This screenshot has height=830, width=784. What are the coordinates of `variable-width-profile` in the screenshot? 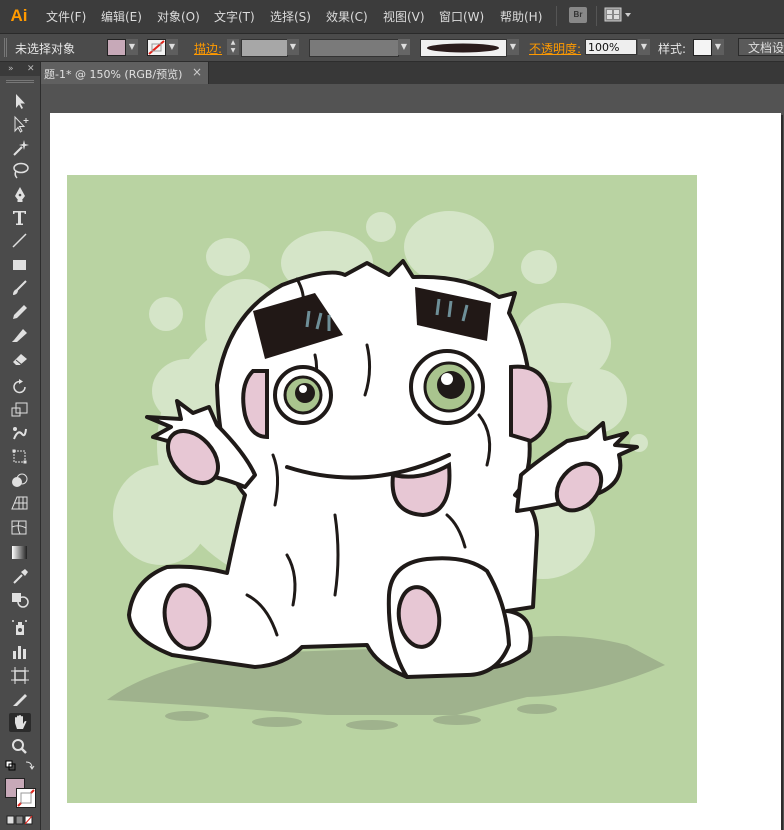 It's located at (354, 48).